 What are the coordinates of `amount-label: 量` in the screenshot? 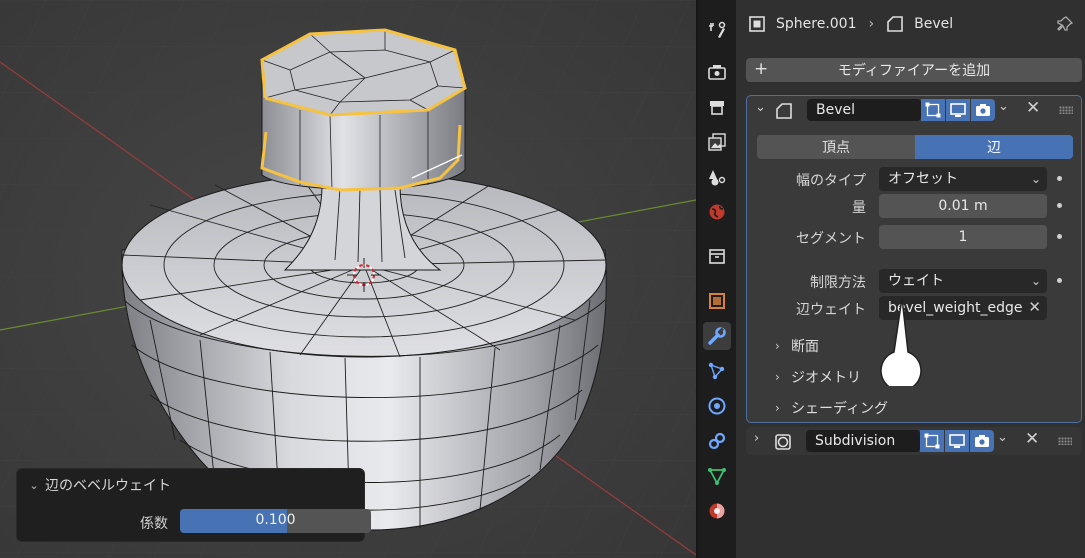 It's located at (859, 208).